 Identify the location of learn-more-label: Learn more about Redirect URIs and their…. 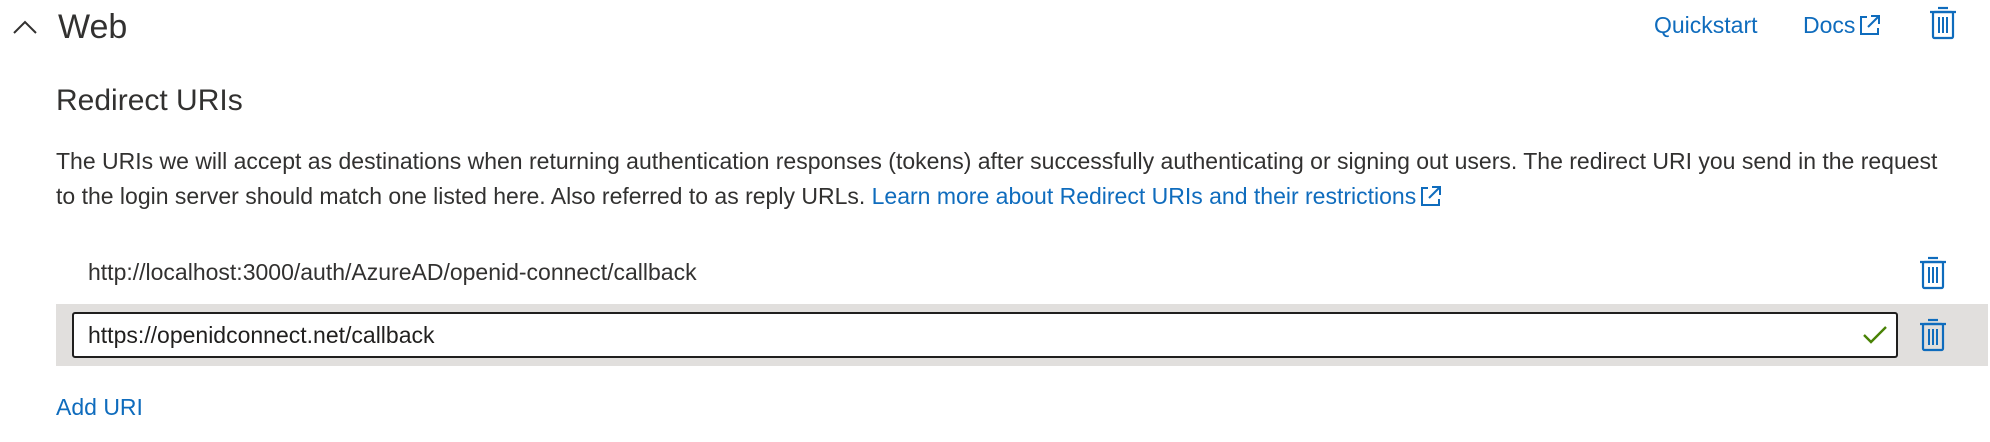
(1144, 196).